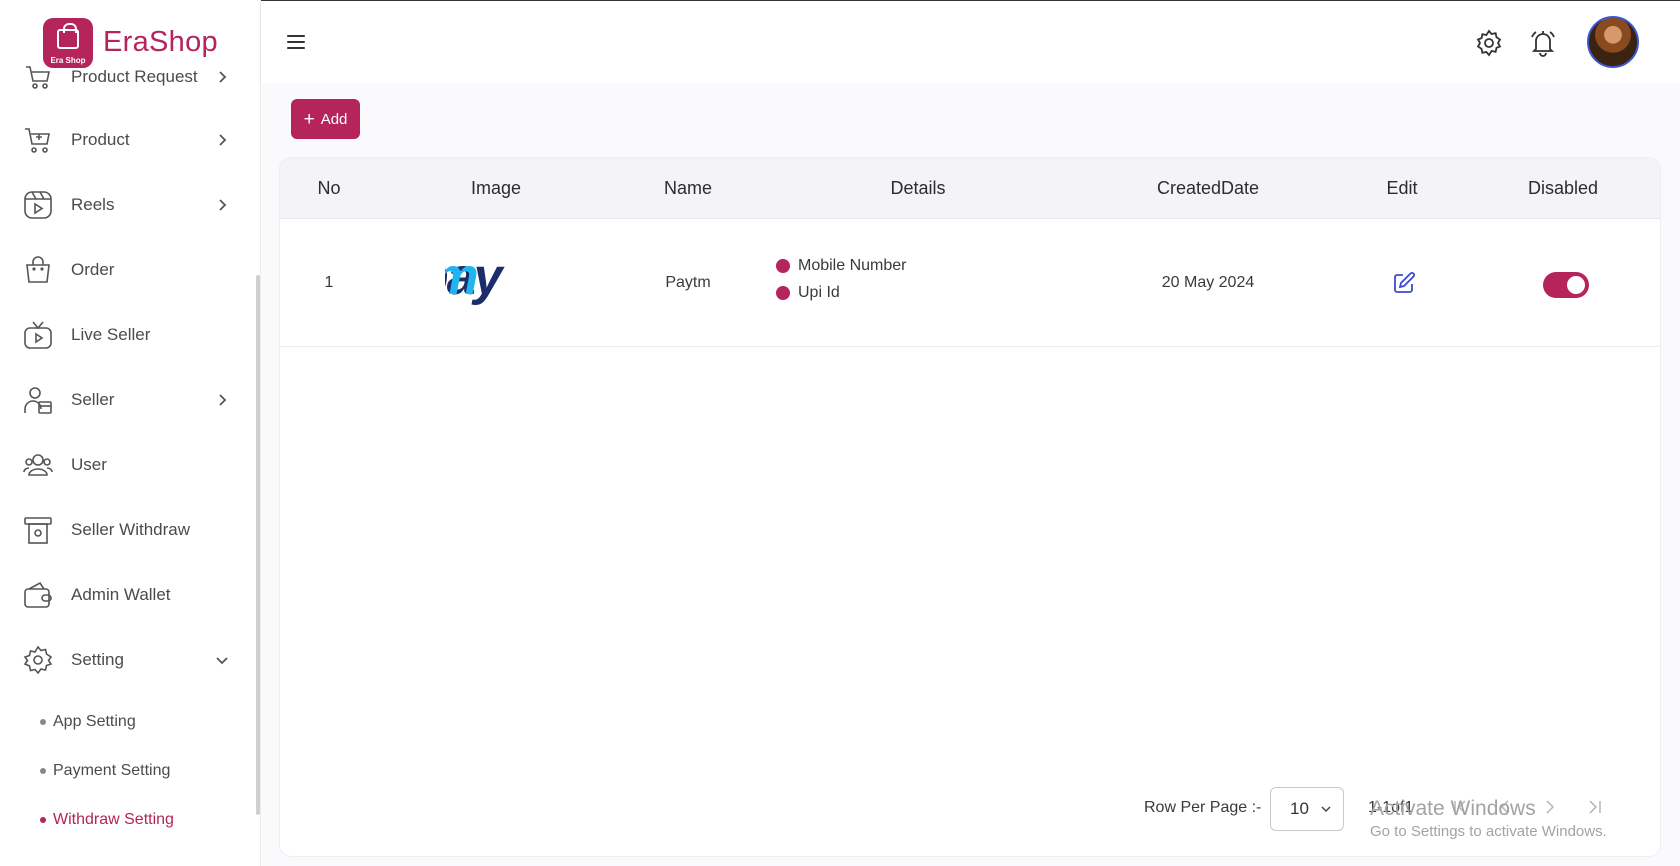 This screenshot has width=1680, height=866. What do you see at coordinates (474, 282) in the screenshot?
I see `paytm-logo-image: paytm` at bounding box center [474, 282].